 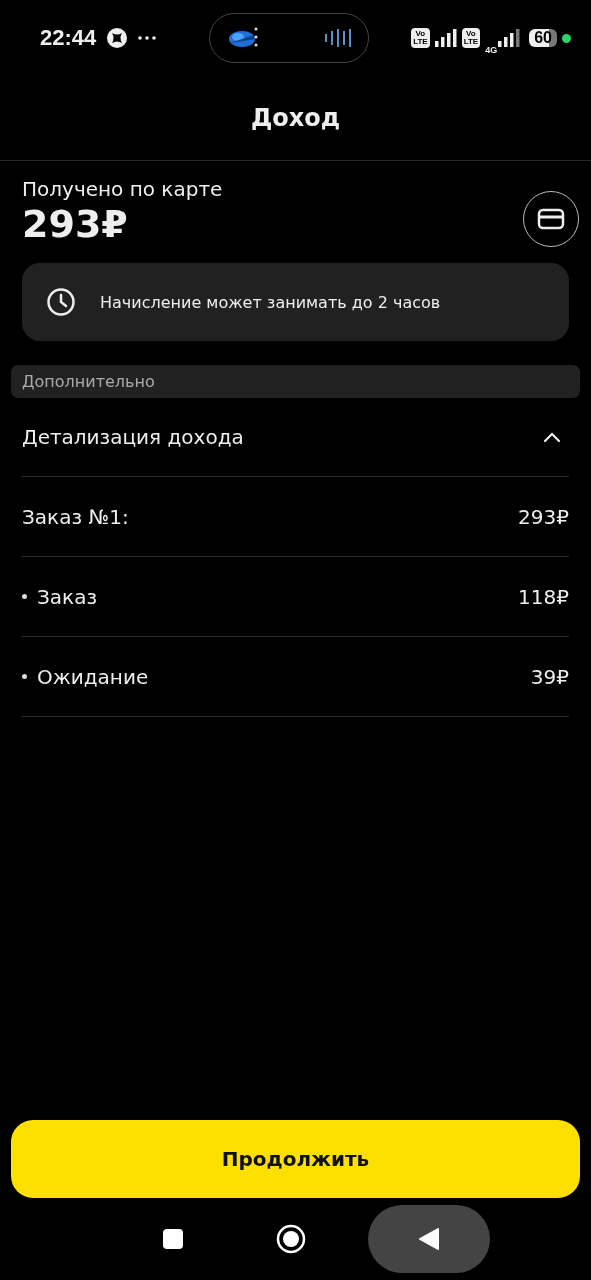 I want to click on app-notification-icon, so click(x=117, y=38).